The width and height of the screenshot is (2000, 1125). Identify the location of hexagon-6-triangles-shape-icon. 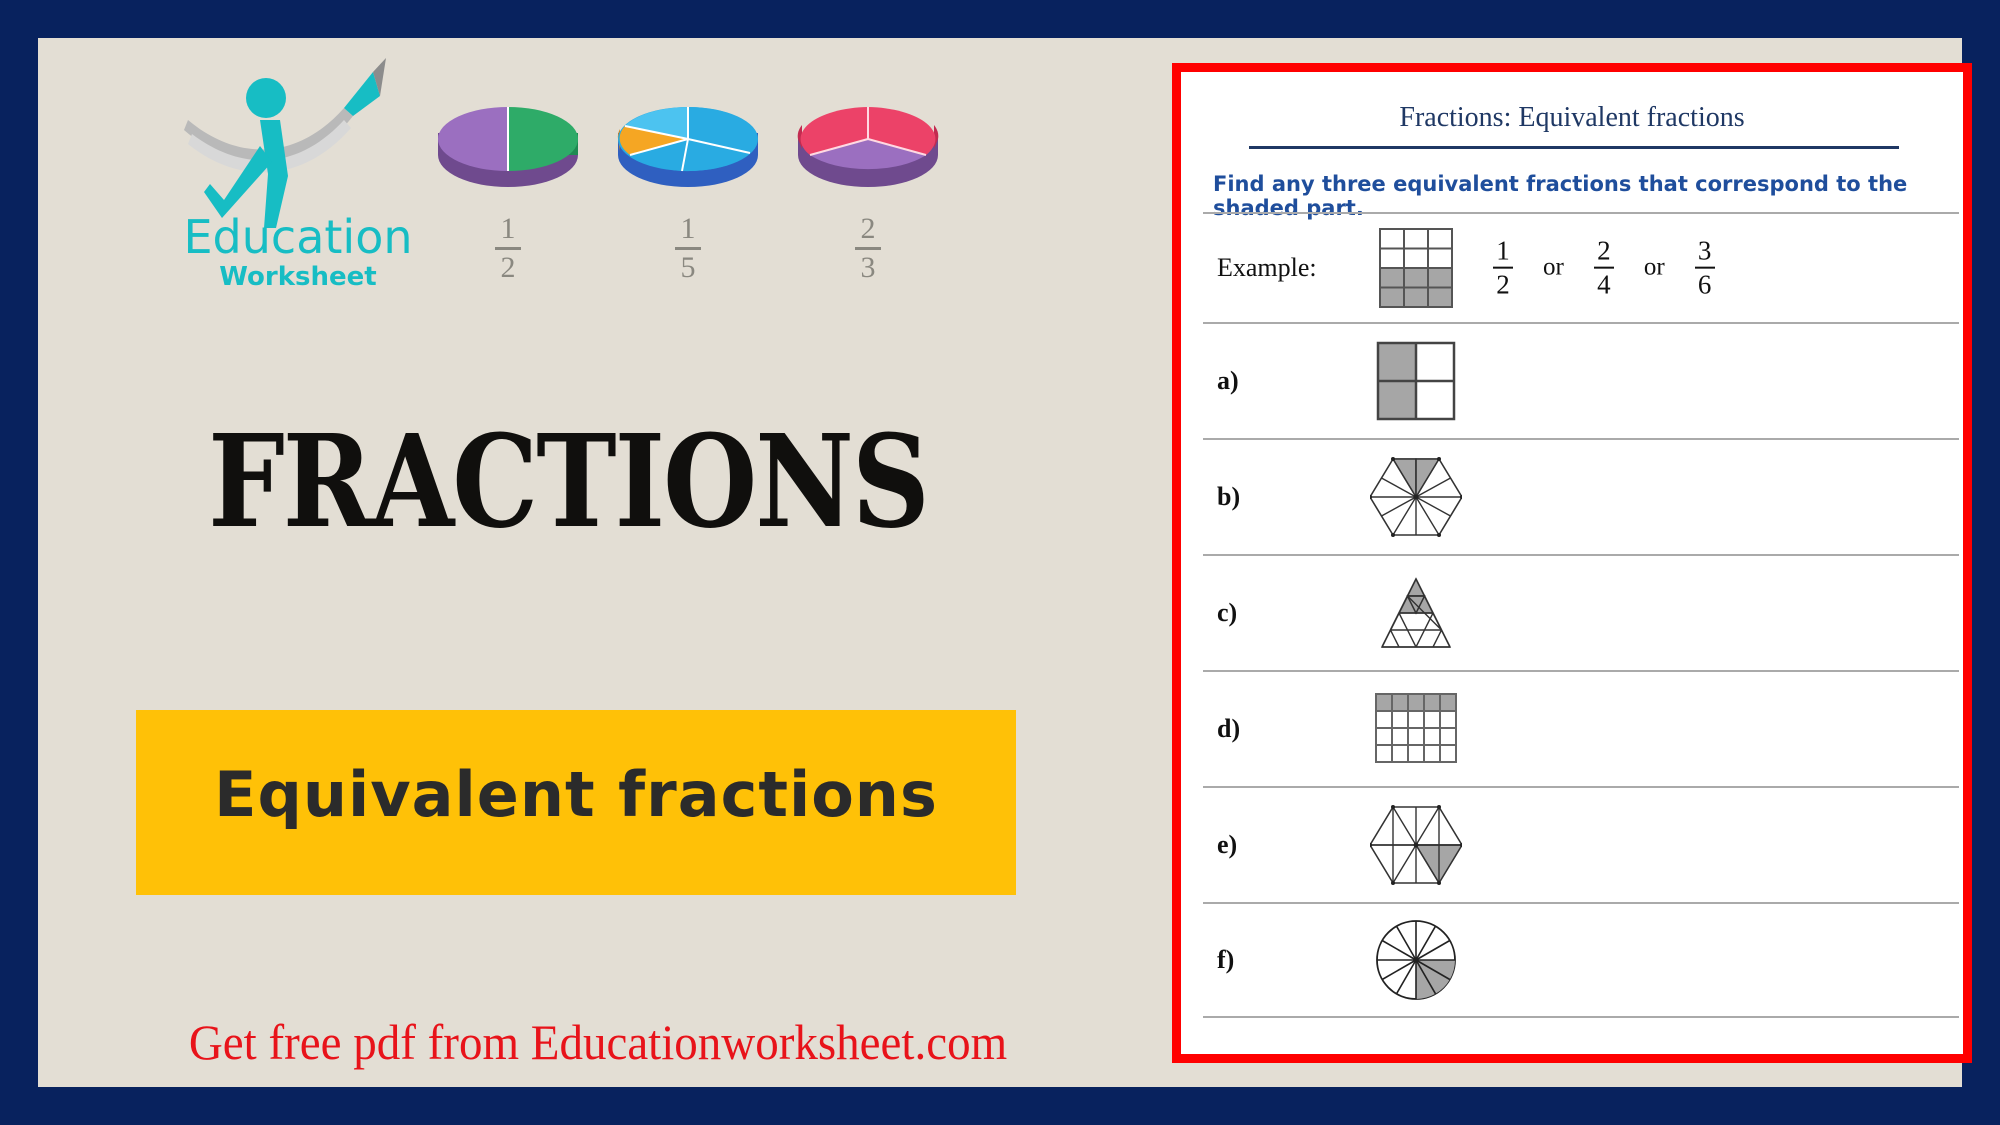
(1416, 845).